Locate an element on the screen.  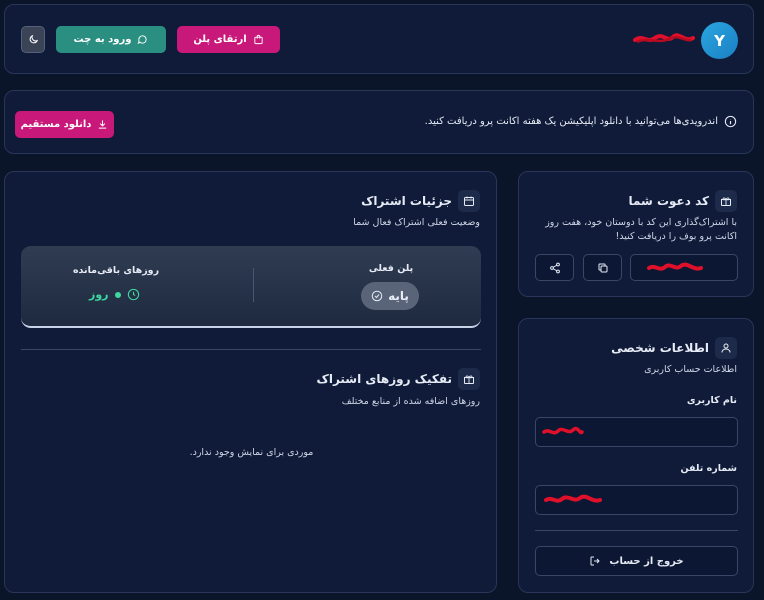
subscription-title: جزئیات اشتراک is located at coordinates (406, 201).